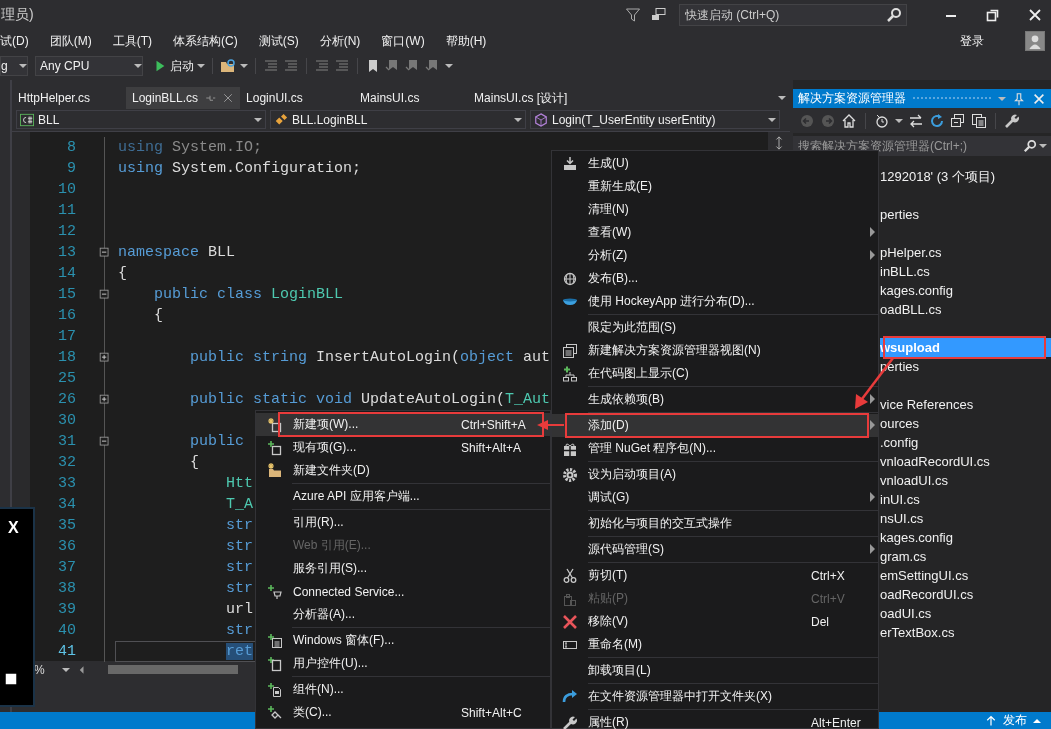  I want to click on publish-button: 发布, so click(1013, 720).